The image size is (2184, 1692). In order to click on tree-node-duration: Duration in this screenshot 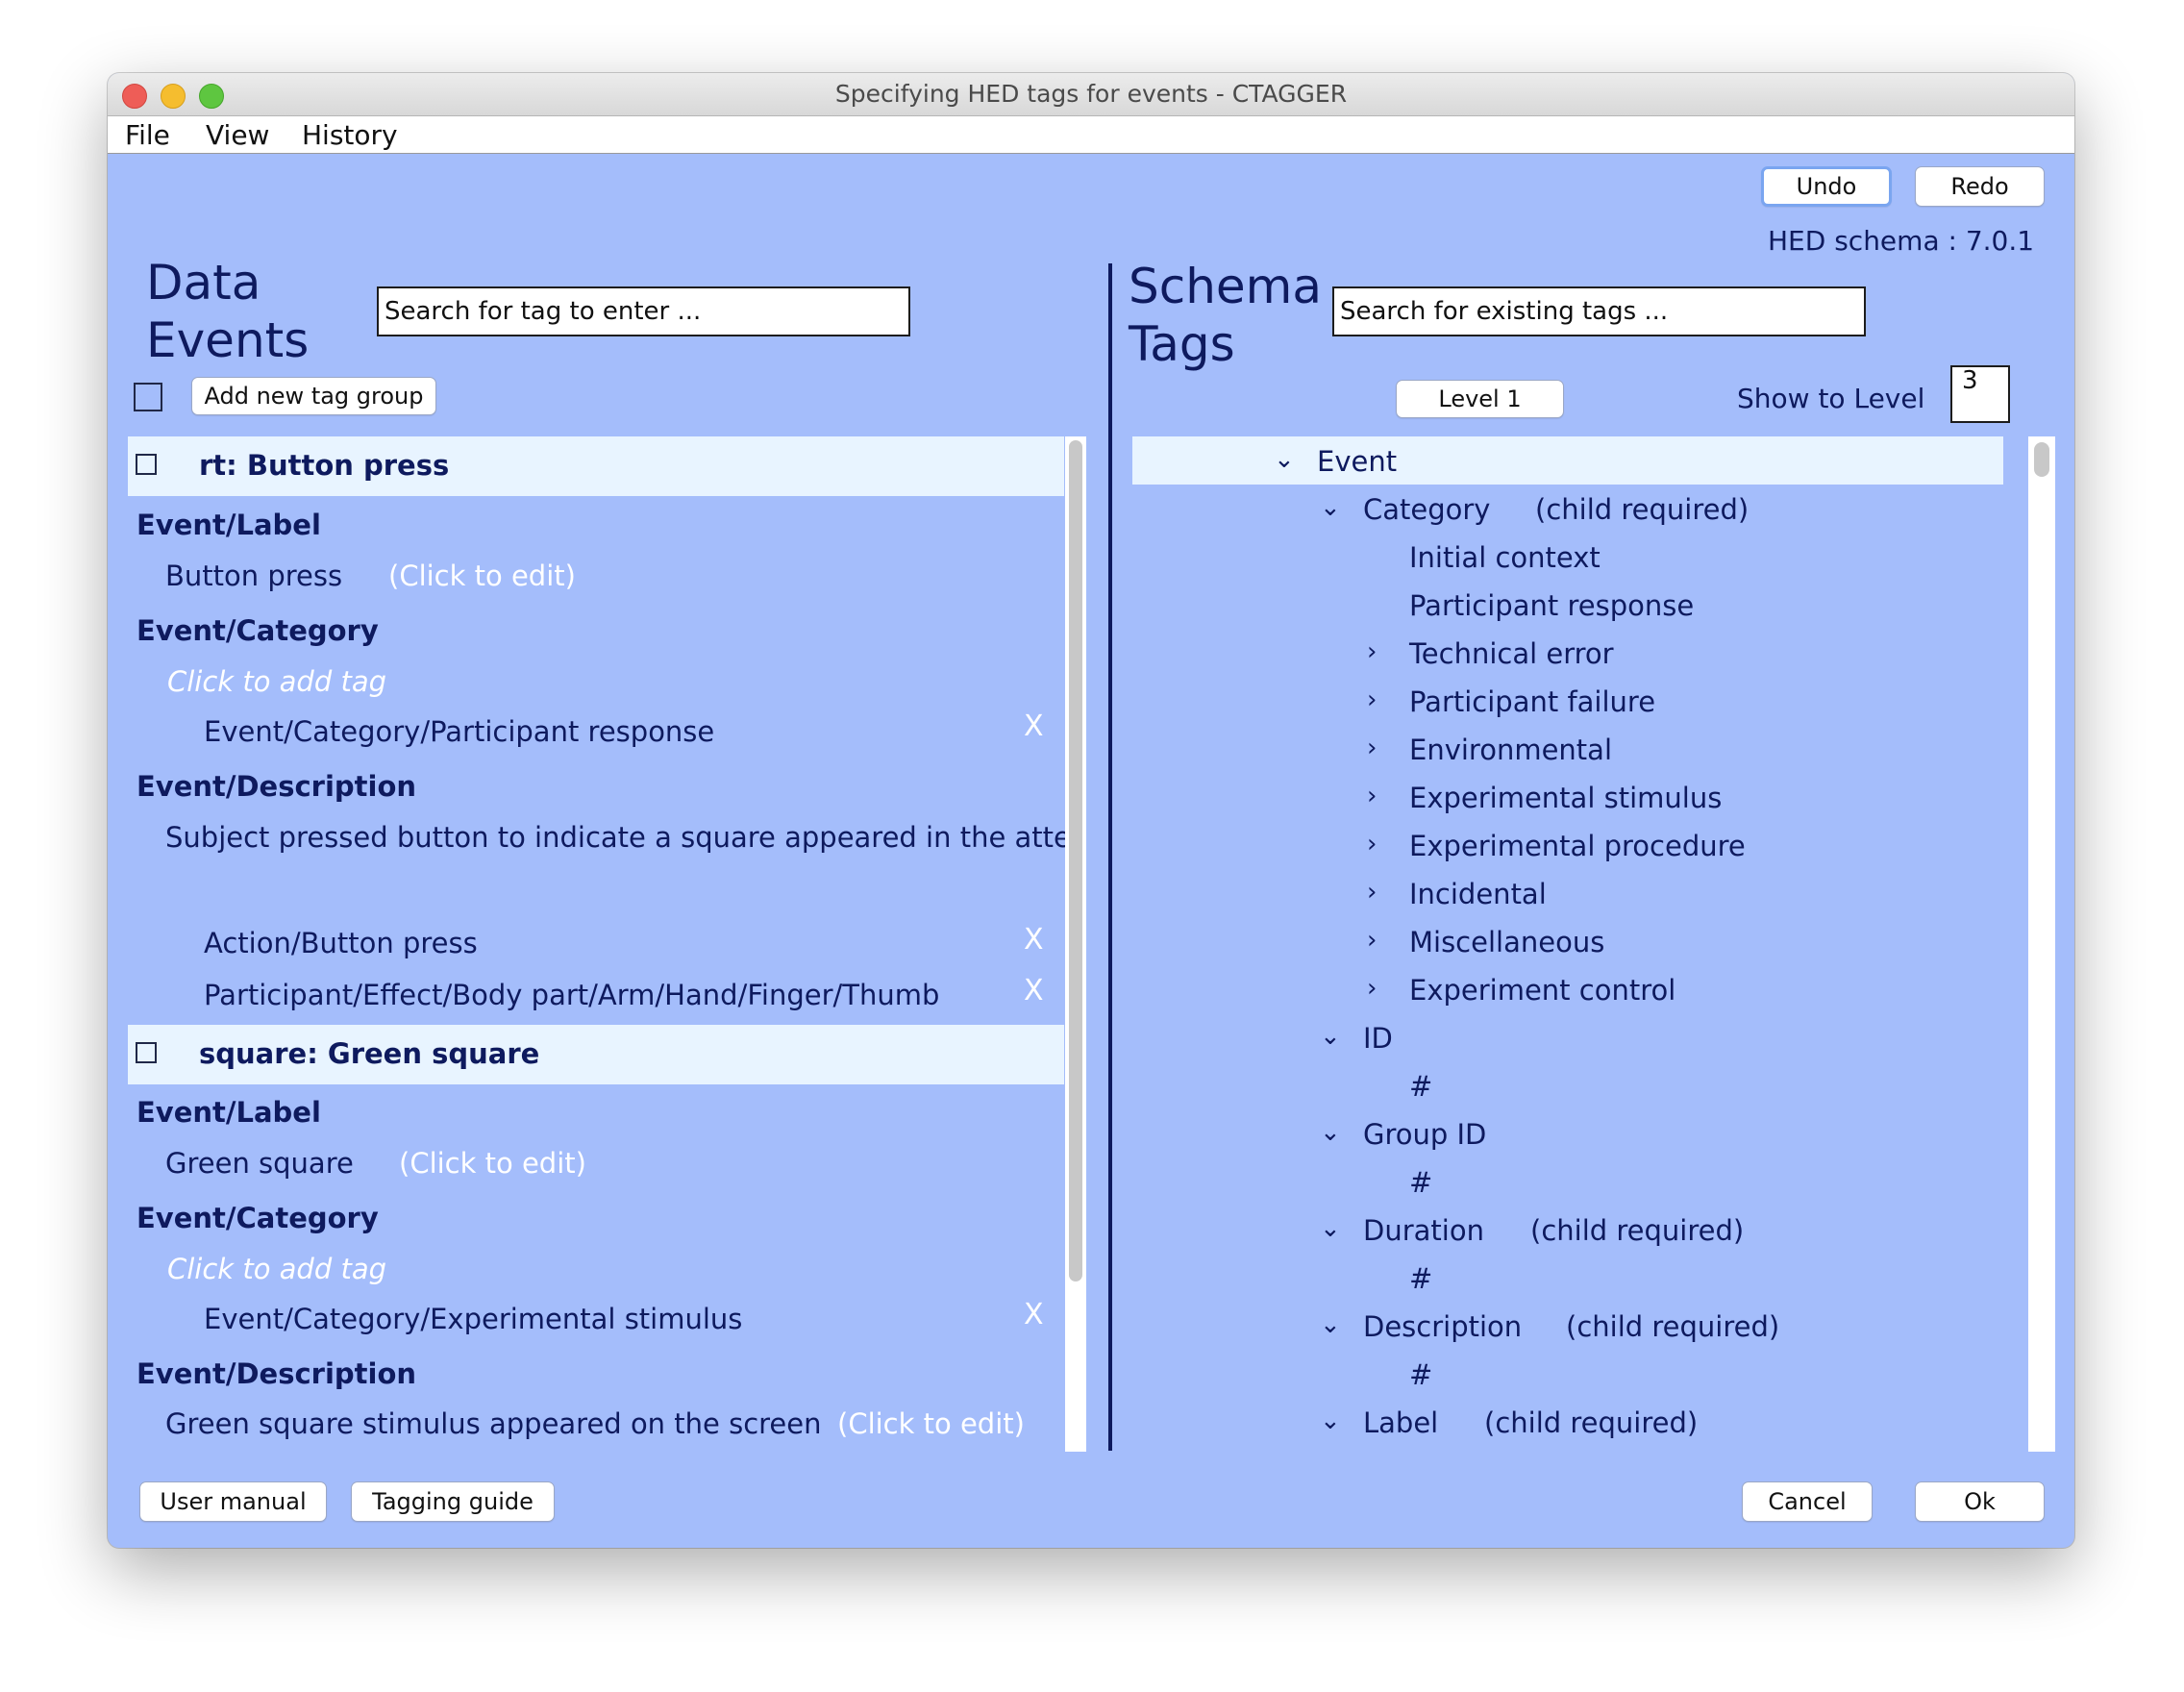, I will do `click(1423, 1230)`.